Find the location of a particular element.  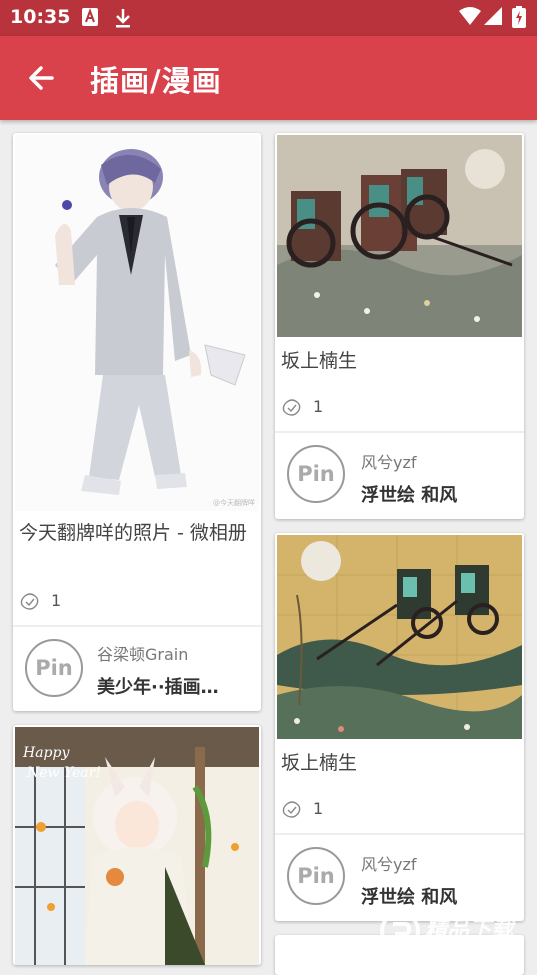

back-button is located at coordinates (42, 78).